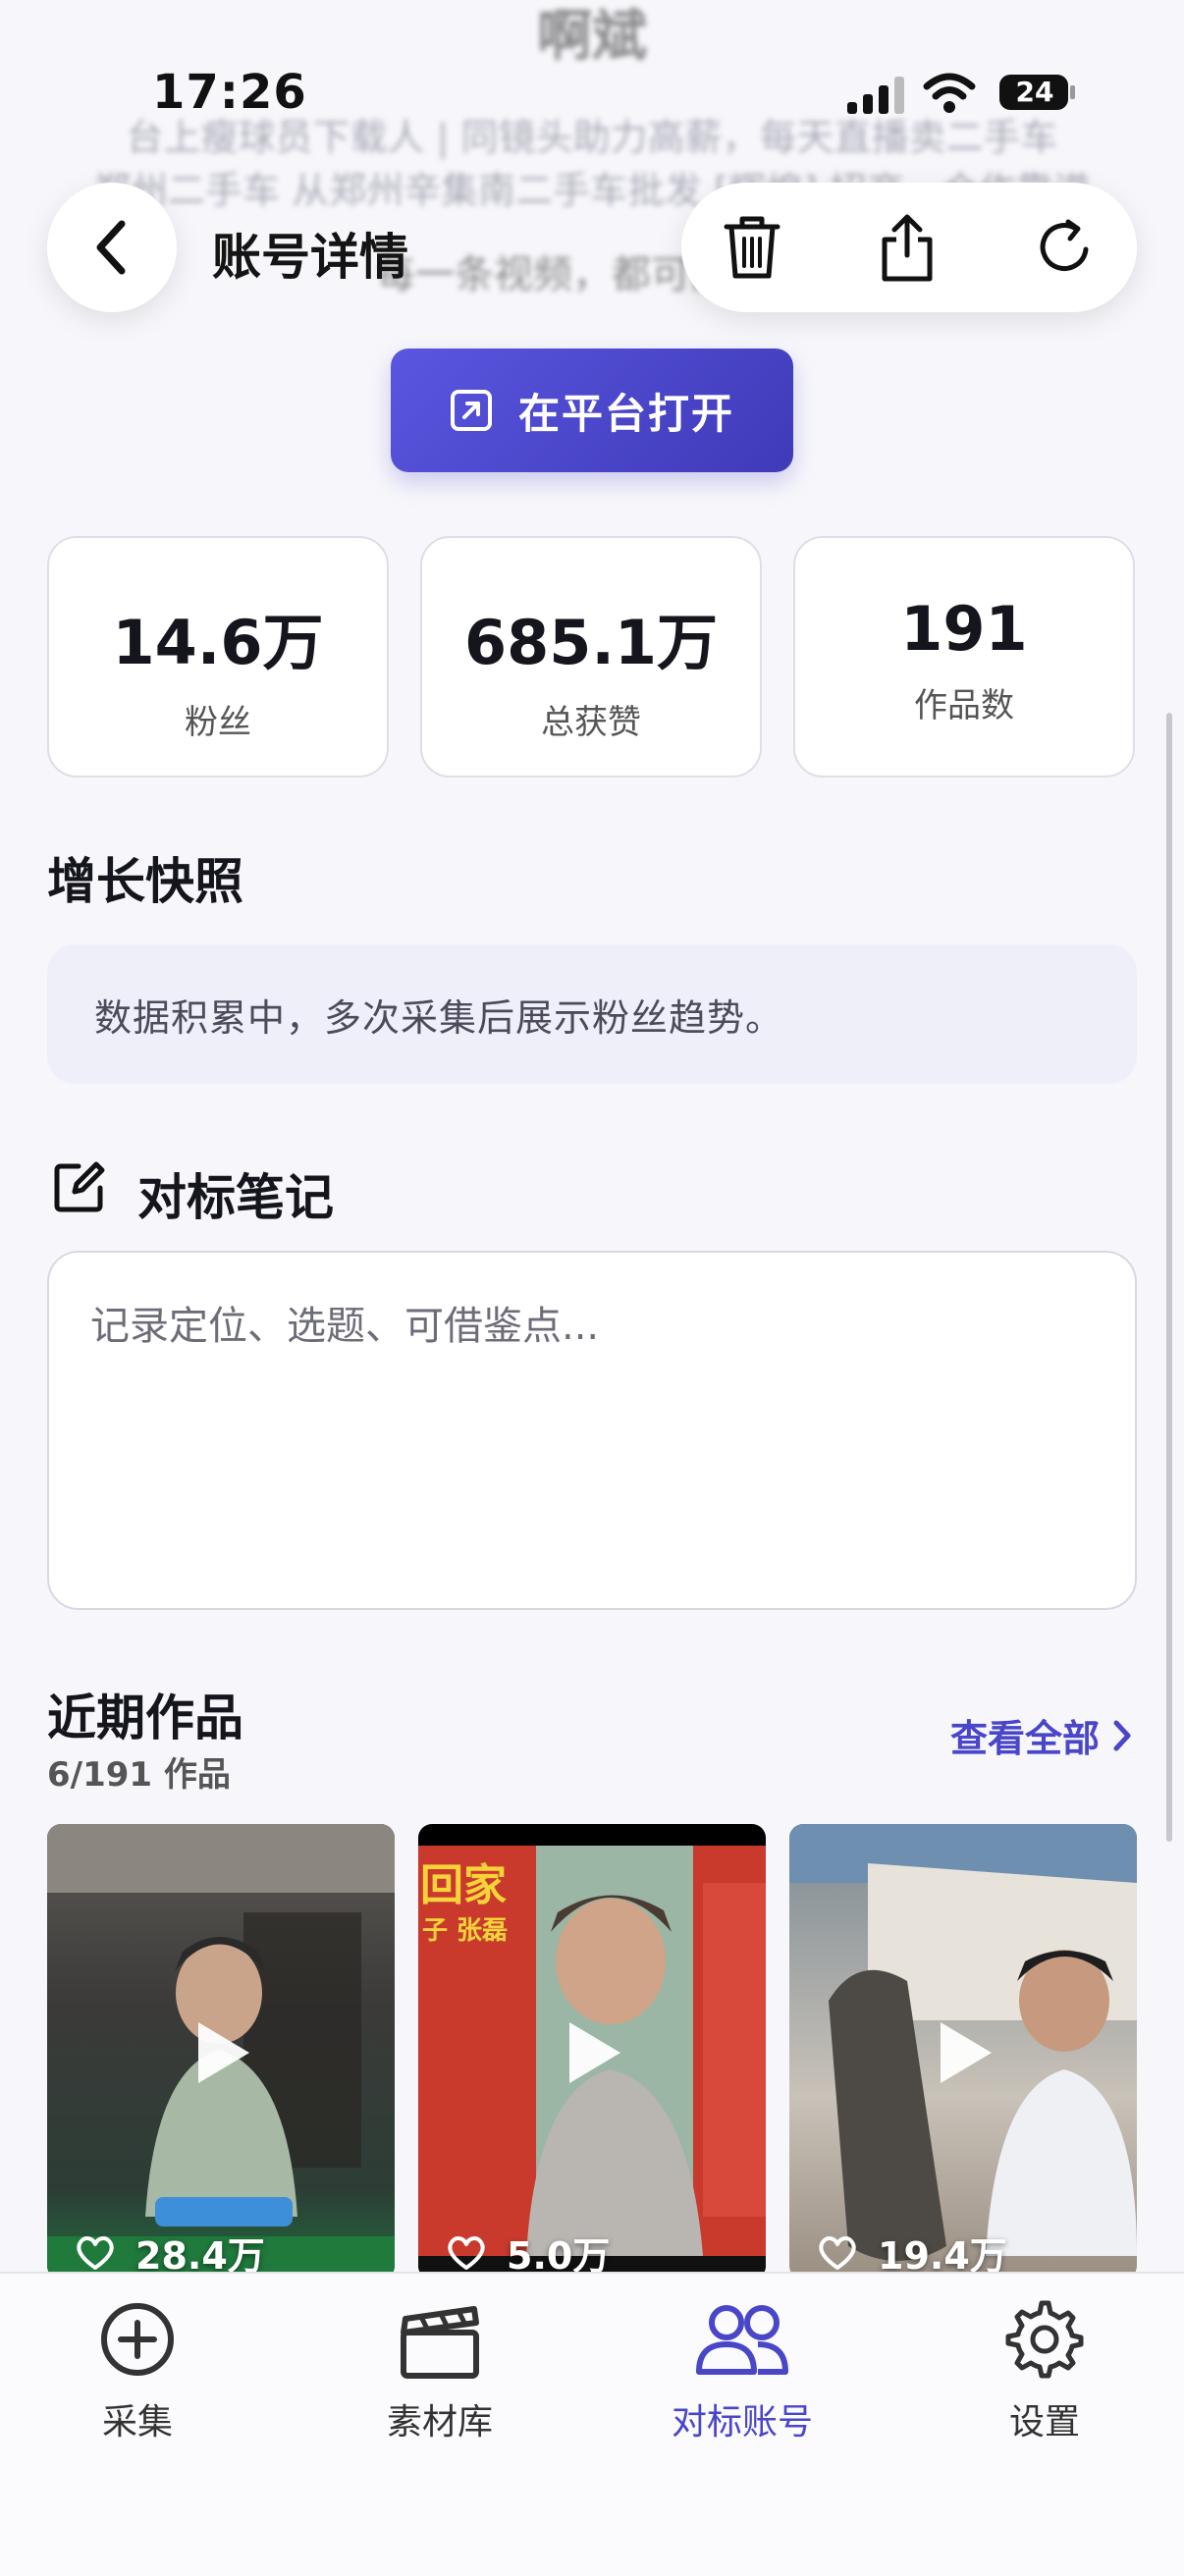  Describe the element at coordinates (964, 629) in the screenshot. I see `stat-value: 191` at that location.